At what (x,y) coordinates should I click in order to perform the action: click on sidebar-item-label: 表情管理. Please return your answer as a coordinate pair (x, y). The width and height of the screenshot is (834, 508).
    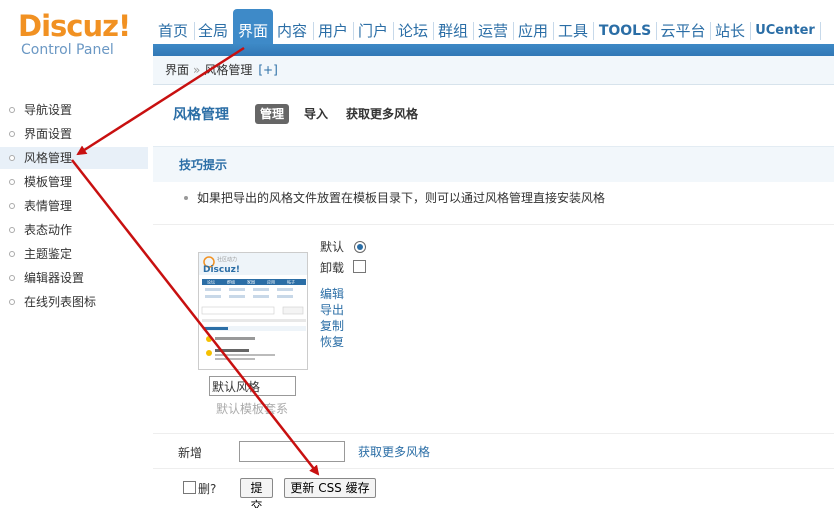
    Looking at the image, I should click on (48, 206).